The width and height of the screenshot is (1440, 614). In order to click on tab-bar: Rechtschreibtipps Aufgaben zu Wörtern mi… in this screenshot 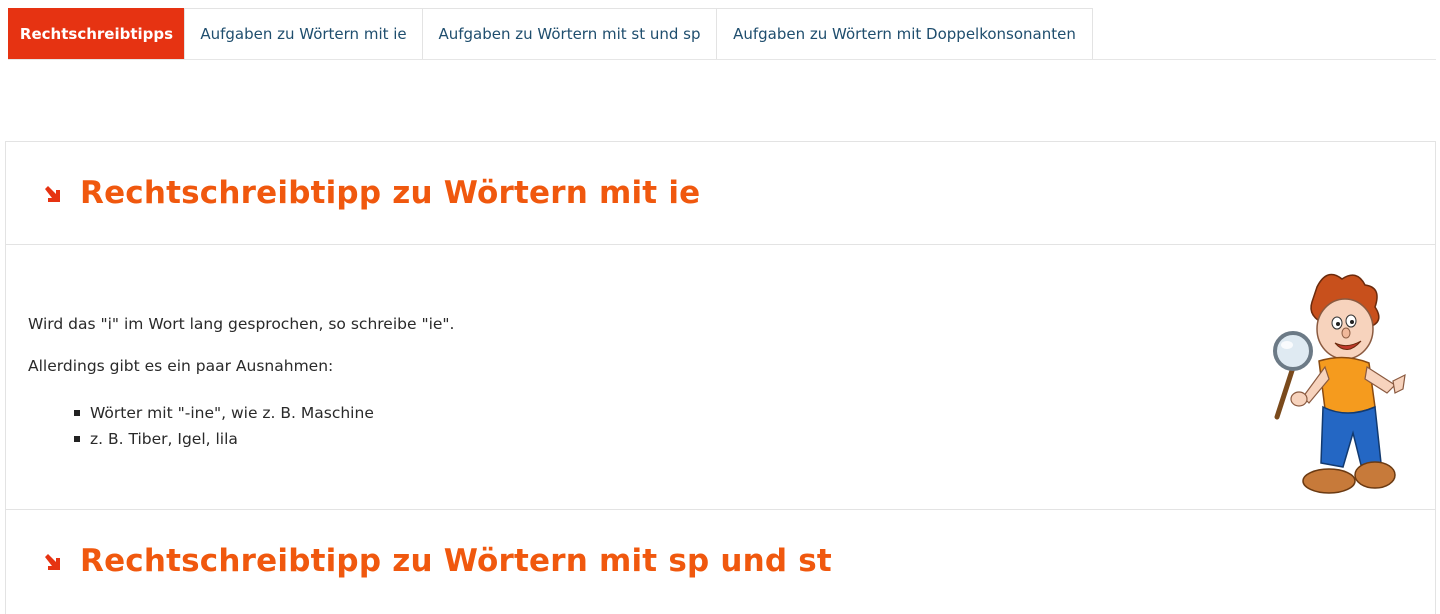, I will do `click(722, 34)`.